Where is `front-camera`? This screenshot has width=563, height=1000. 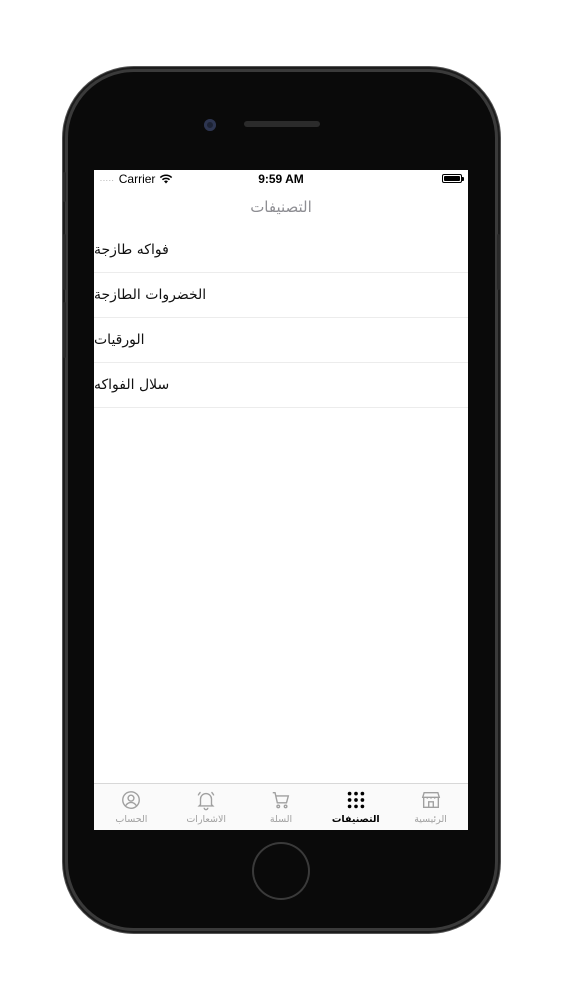 front-camera is located at coordinates (210, 125).